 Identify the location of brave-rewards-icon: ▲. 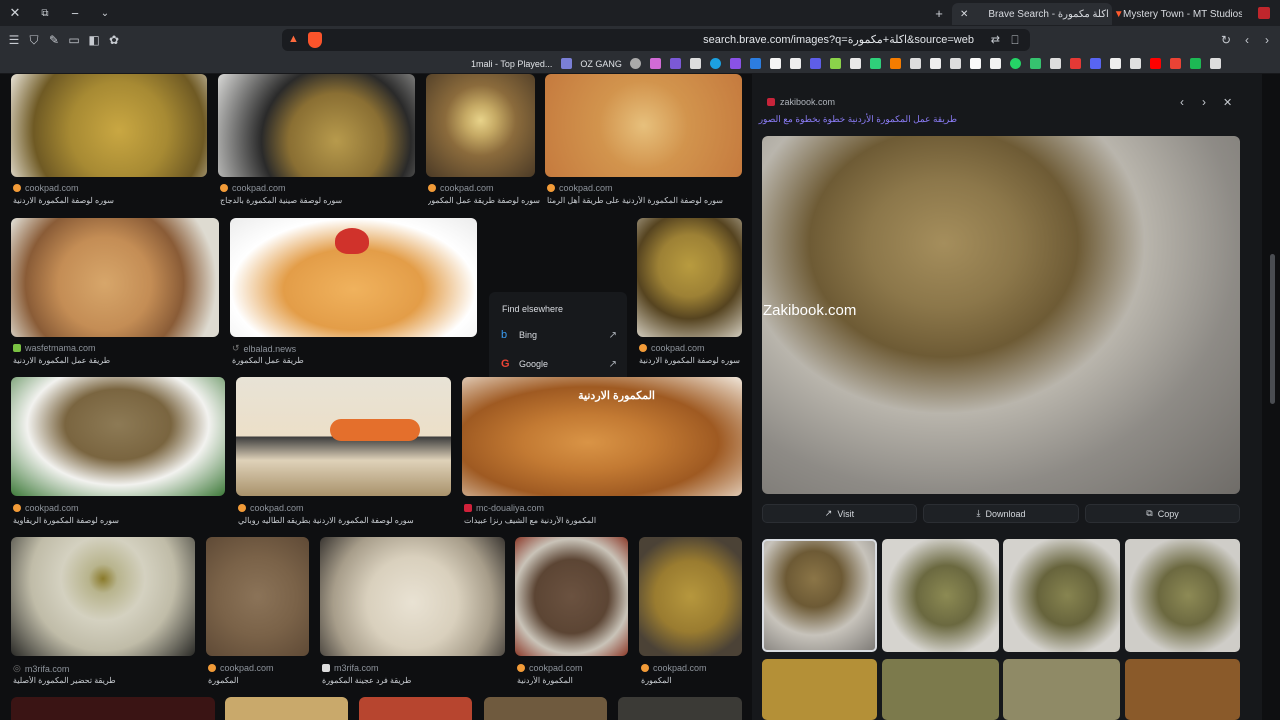
(295, 40).